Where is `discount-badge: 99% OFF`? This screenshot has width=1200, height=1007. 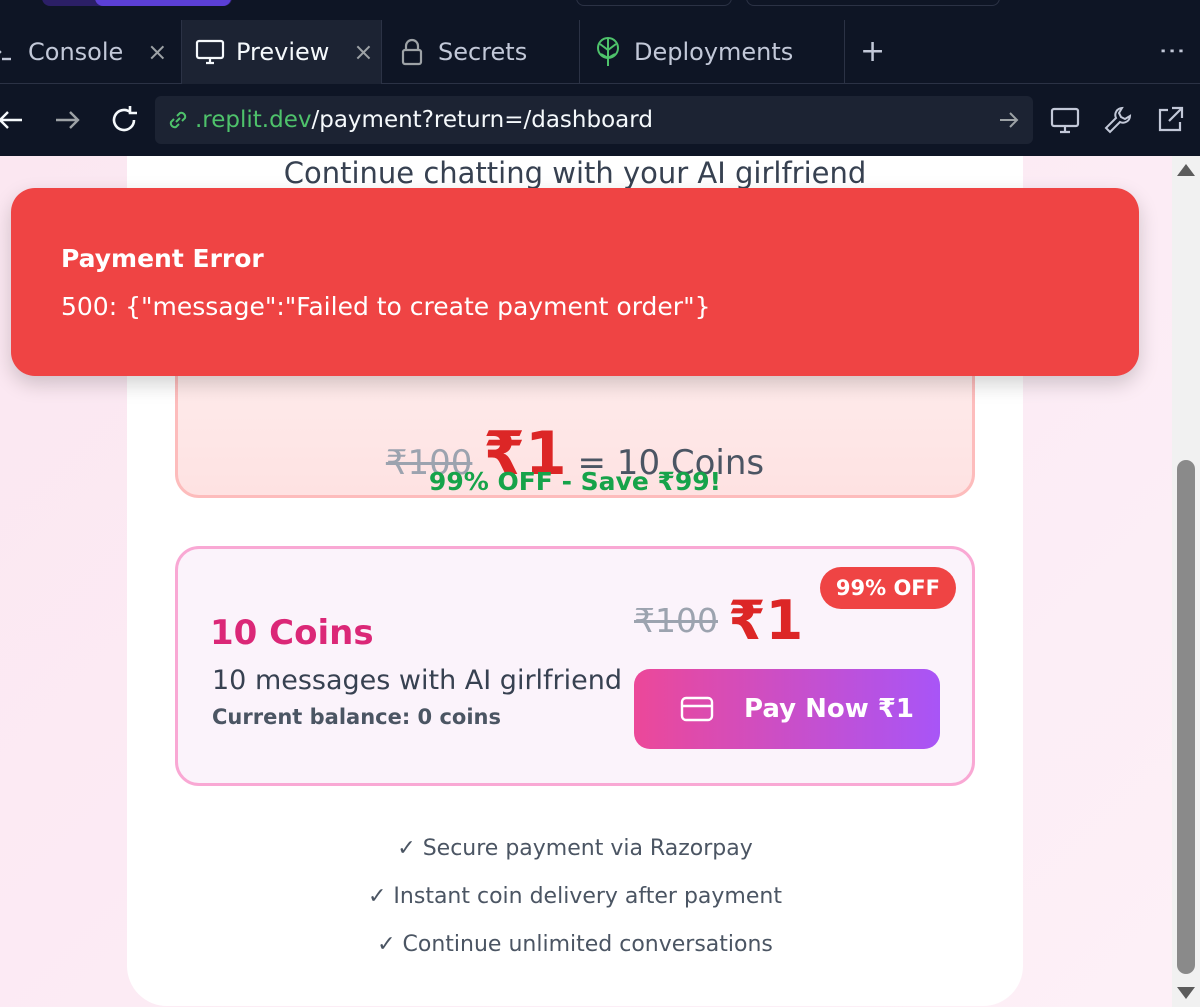 discount-badge: 99% OFF is located at coordinates (887, 588).